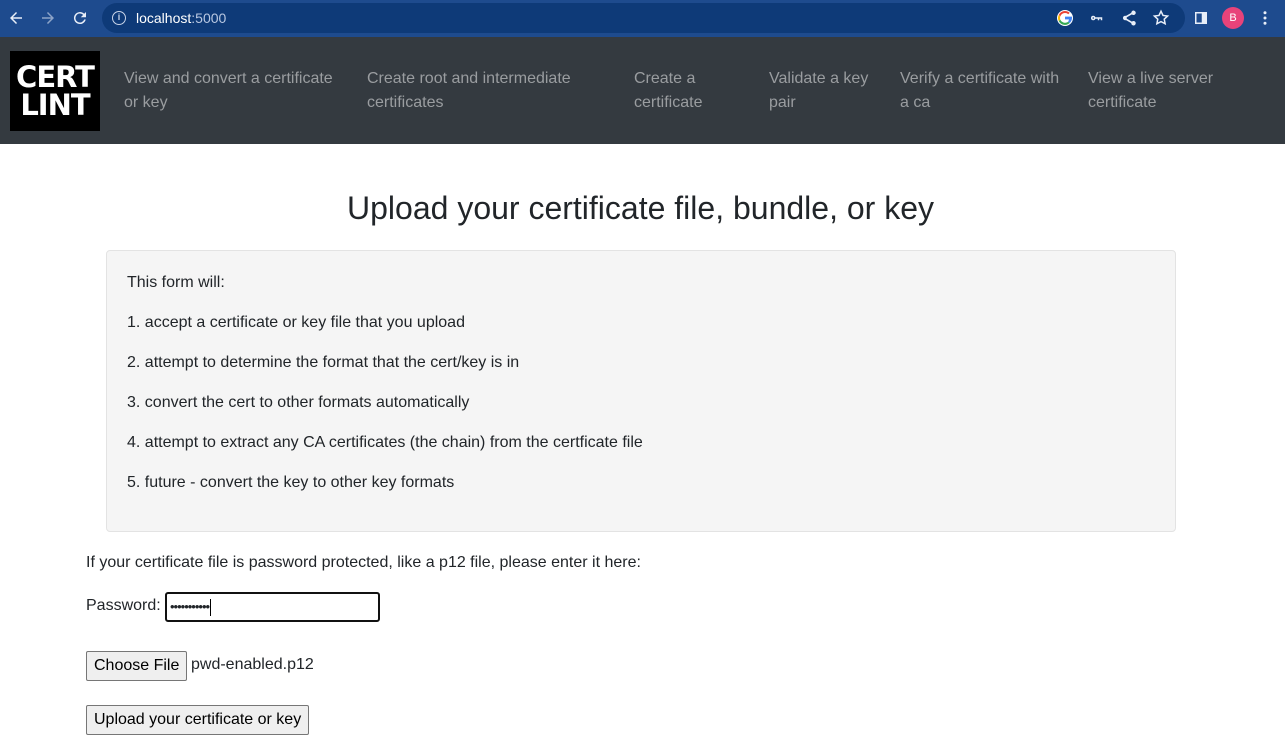  Describe the element at coordinates (469, 78) in the screenshot. I see `nav-label: Create root and intermediate` at that location.